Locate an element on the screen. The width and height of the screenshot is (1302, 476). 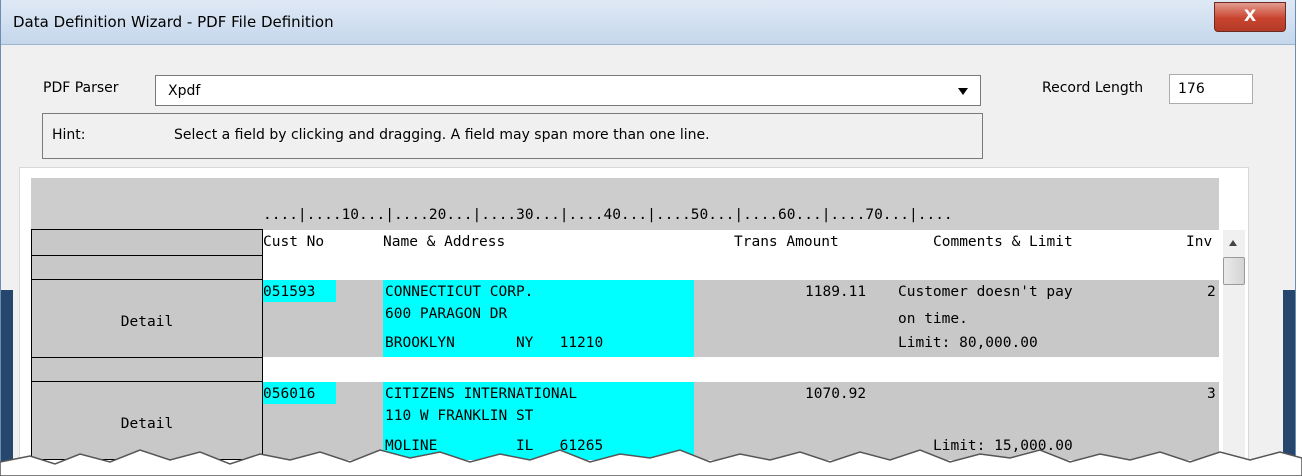
record-length-label: Record Length is located at coordinates (1093, 88).